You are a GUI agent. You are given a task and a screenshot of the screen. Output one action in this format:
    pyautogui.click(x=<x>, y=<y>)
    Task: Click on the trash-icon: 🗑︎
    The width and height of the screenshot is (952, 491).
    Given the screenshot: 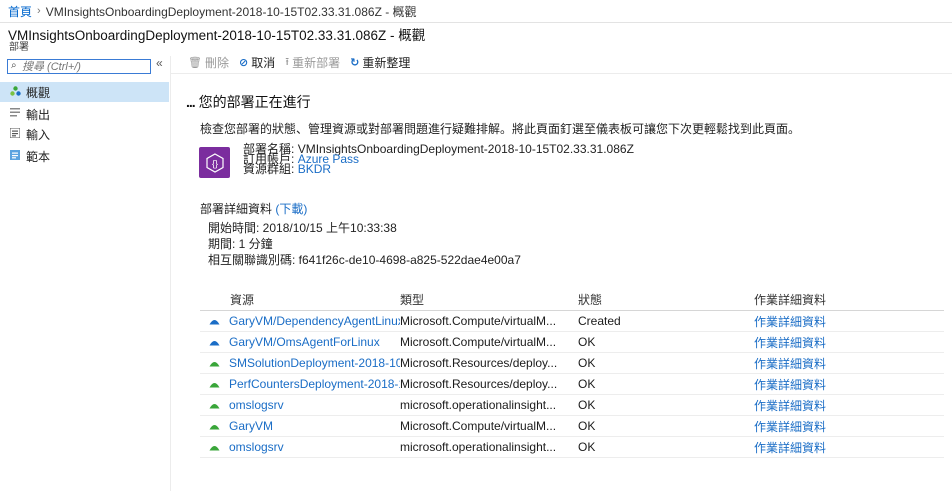 What is the action you would take?
    pyautogui.click(x=195, y=62)
    